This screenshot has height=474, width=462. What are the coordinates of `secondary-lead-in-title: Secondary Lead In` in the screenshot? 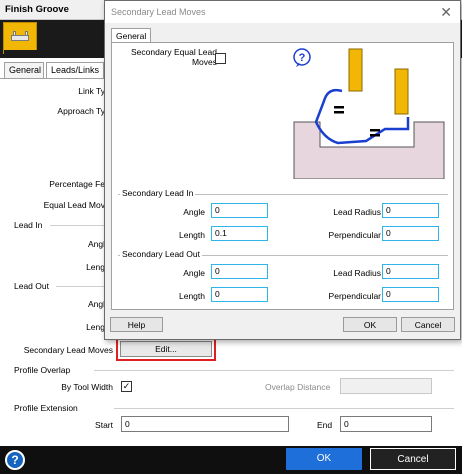 It's located at (158, 193).